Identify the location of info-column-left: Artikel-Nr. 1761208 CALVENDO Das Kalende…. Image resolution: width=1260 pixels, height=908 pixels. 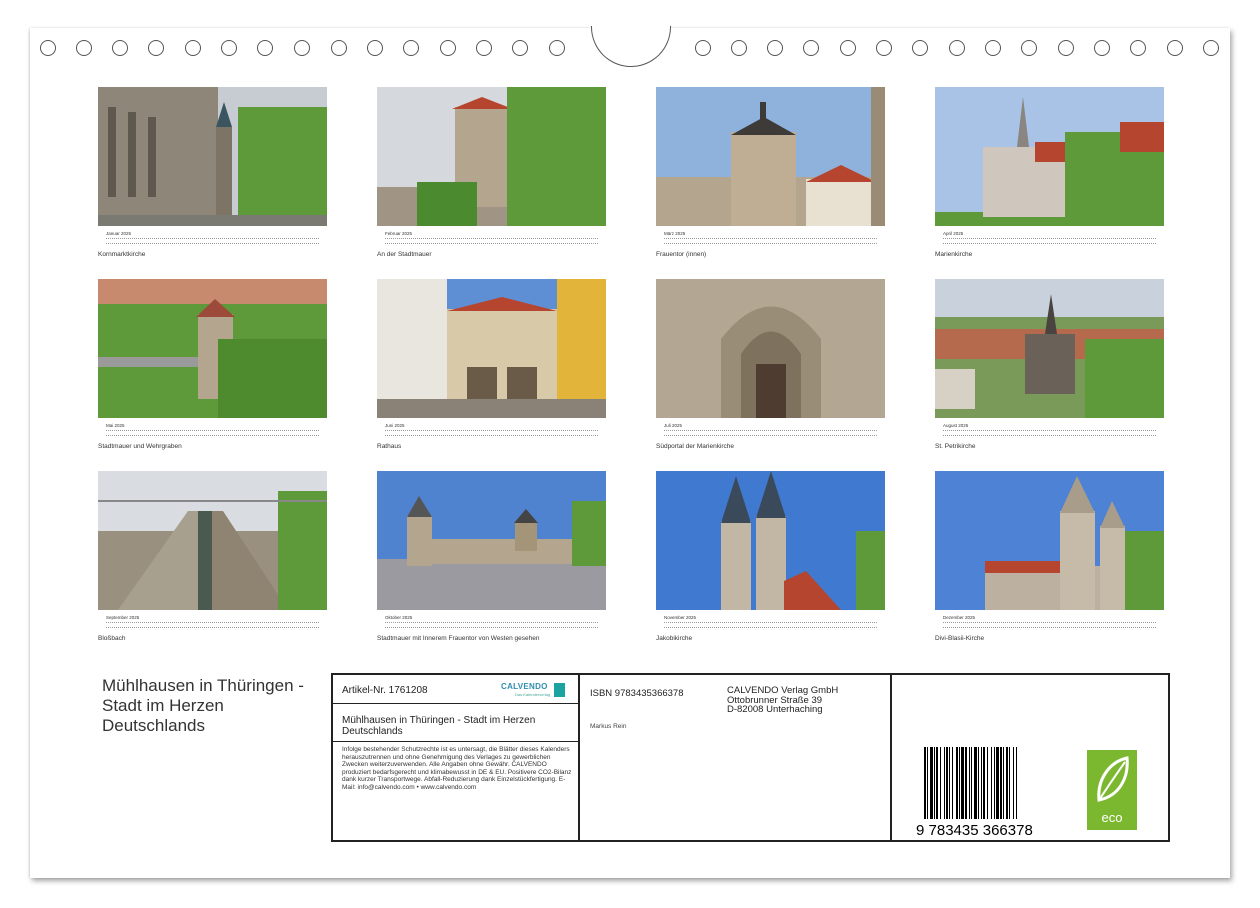
(456, 757).